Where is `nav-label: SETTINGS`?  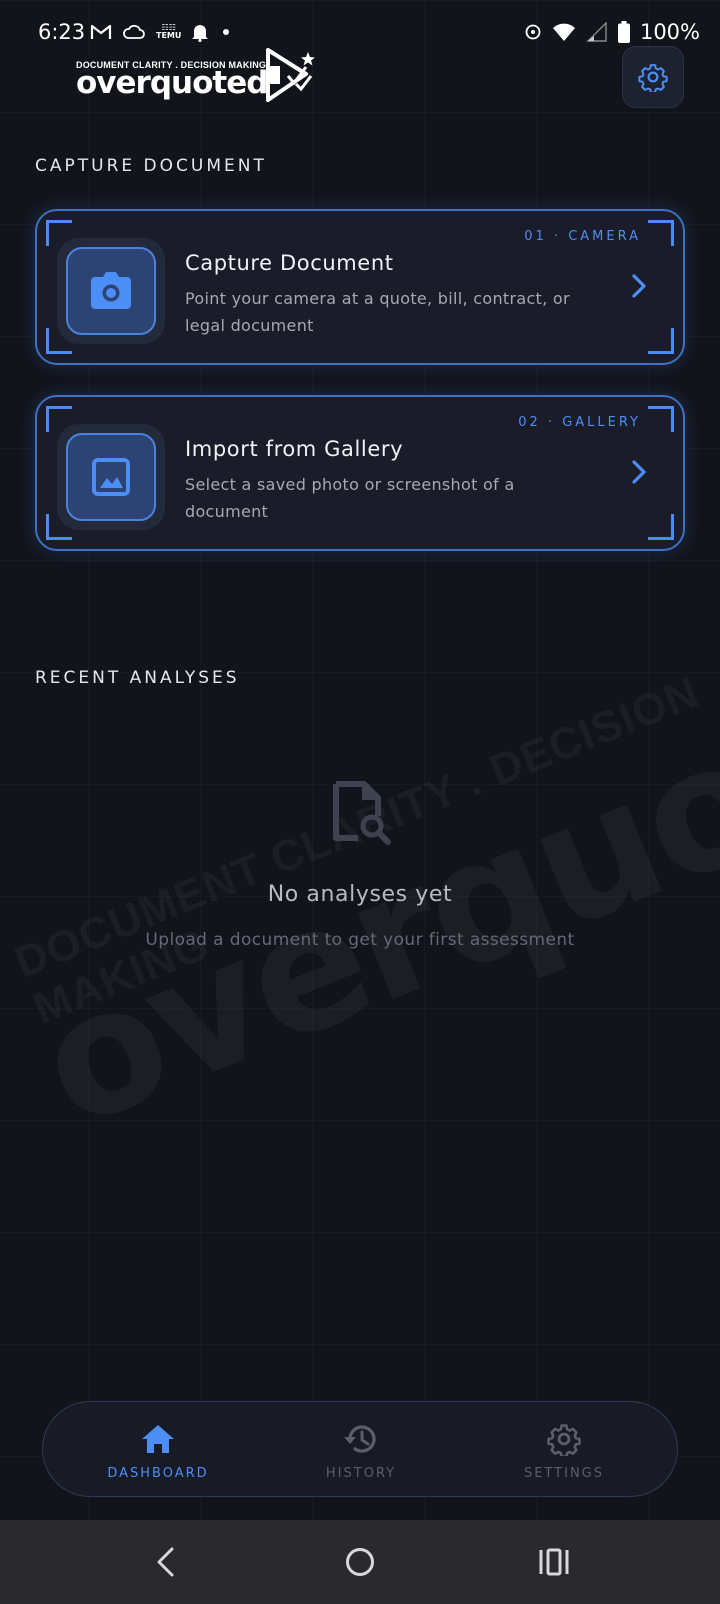 nav-label: SETTINGS is located at coordinates (563, 1473).